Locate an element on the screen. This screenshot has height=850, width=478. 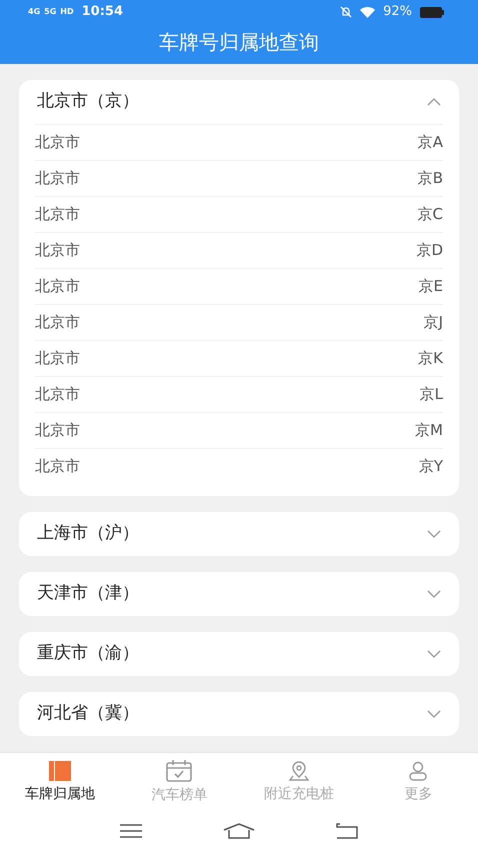
province-name: 重庆市（渝） is located at coordinates (88, 654).